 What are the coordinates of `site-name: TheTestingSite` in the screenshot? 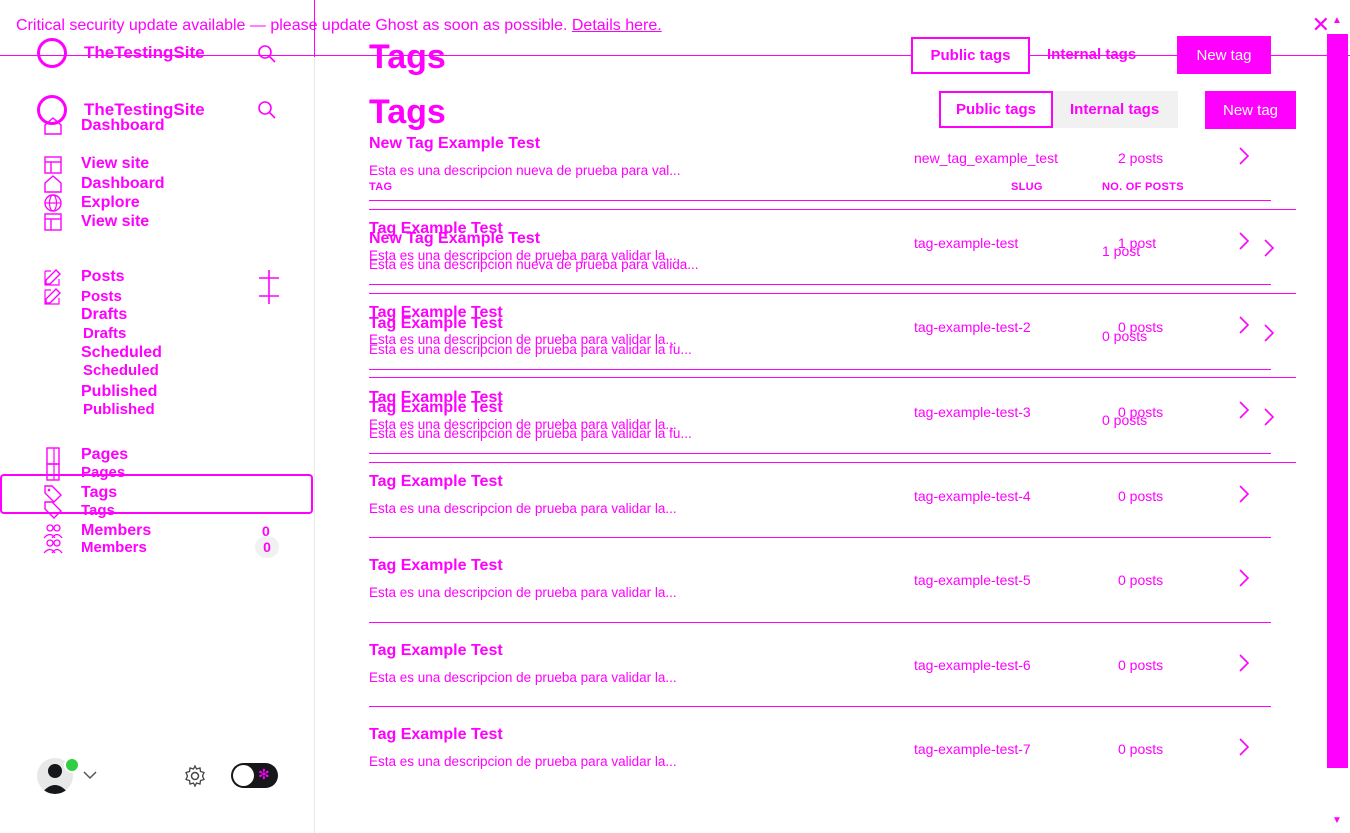 It's located at (144, 53).